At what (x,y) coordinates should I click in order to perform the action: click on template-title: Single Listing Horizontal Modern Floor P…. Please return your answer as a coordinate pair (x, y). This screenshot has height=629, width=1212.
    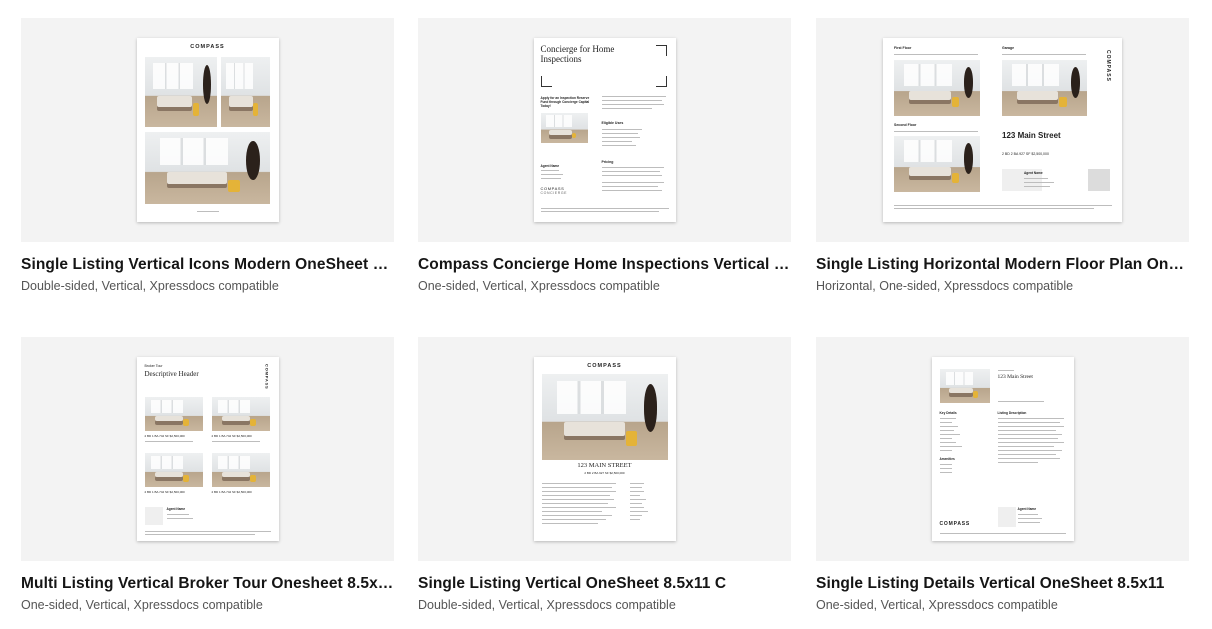
    Looking at the image, I should click on (1002, 265).